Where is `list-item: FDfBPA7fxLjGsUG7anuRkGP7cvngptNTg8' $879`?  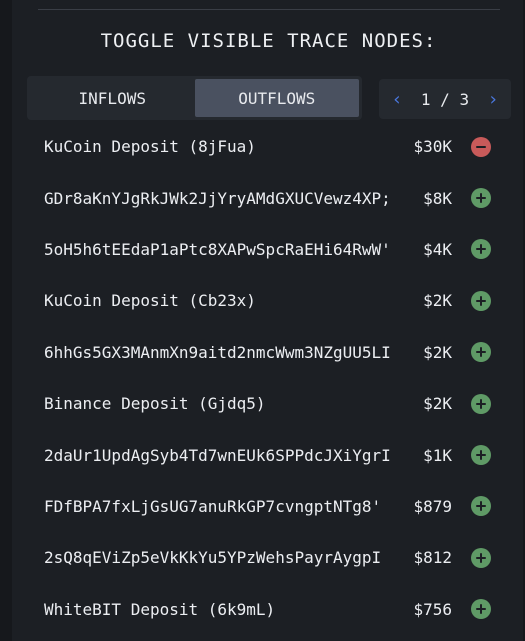 list-item: FDfBPA7fxLjGsUG7anuRkGP7cvngptNTg8' $879 is located at coordinates (262, 506).